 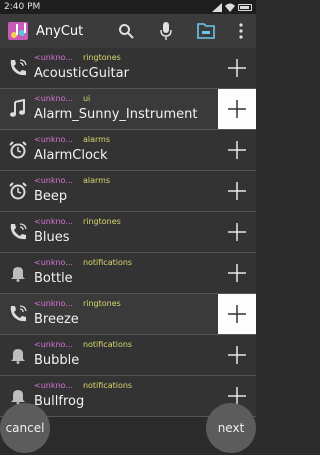 I want to click on music-note-icon, so click(x=18, y=109).